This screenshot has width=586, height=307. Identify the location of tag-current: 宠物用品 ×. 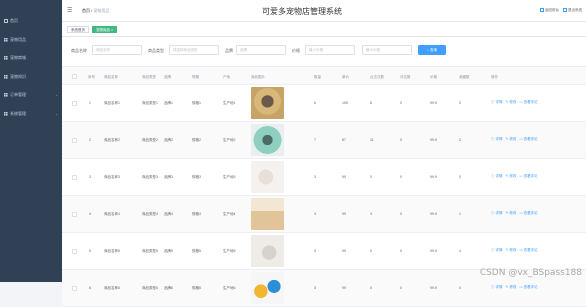
(104, 29).